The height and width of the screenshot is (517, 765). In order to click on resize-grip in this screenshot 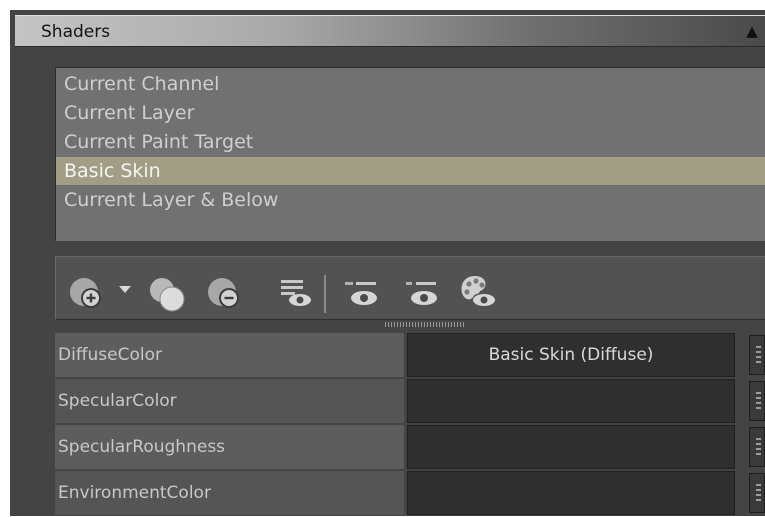, I will do `click(425, 324)`.